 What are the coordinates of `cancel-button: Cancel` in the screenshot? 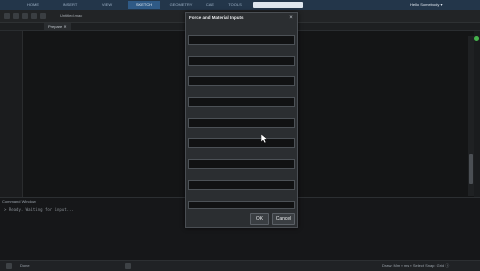 It's located at (283, 219).